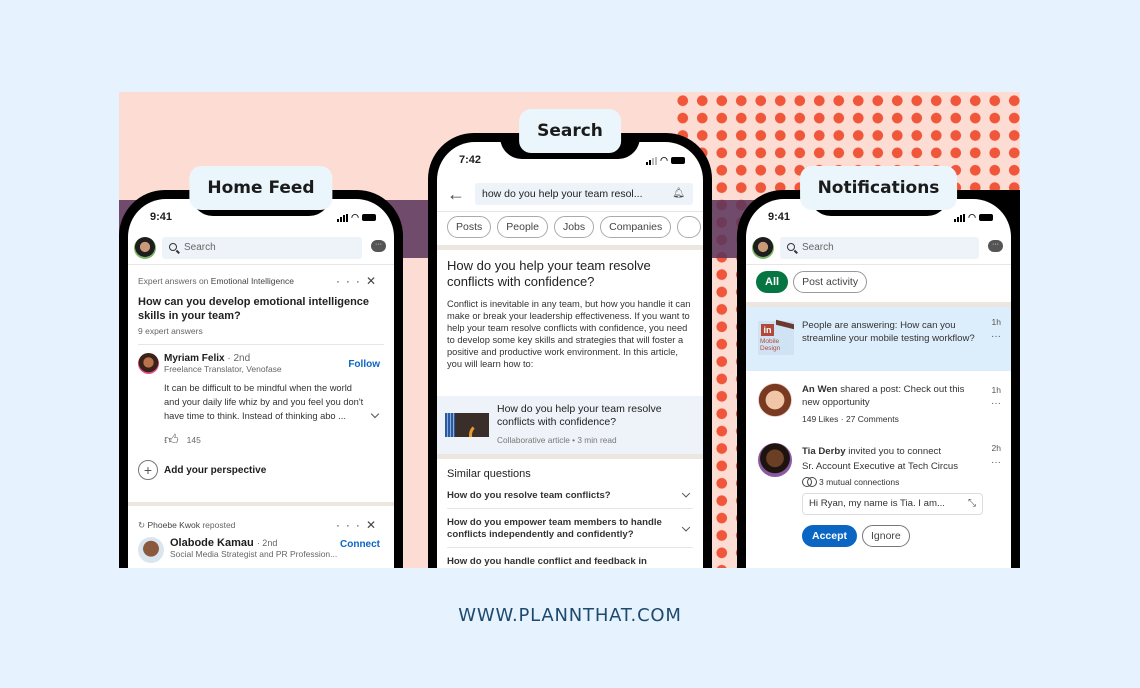 Image resolution: width=1140 pixels, height=688 pixels. I want to click on similar-question-text: How do you resolve team conflicts?, so click(529, 495).